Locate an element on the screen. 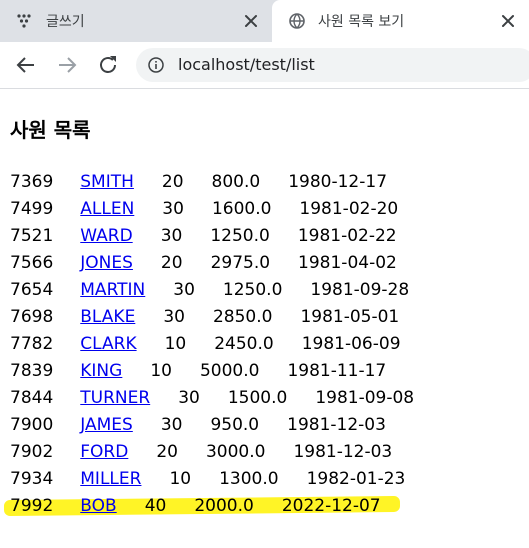  salary: 1600.0 is located at coordinates (241, 209).